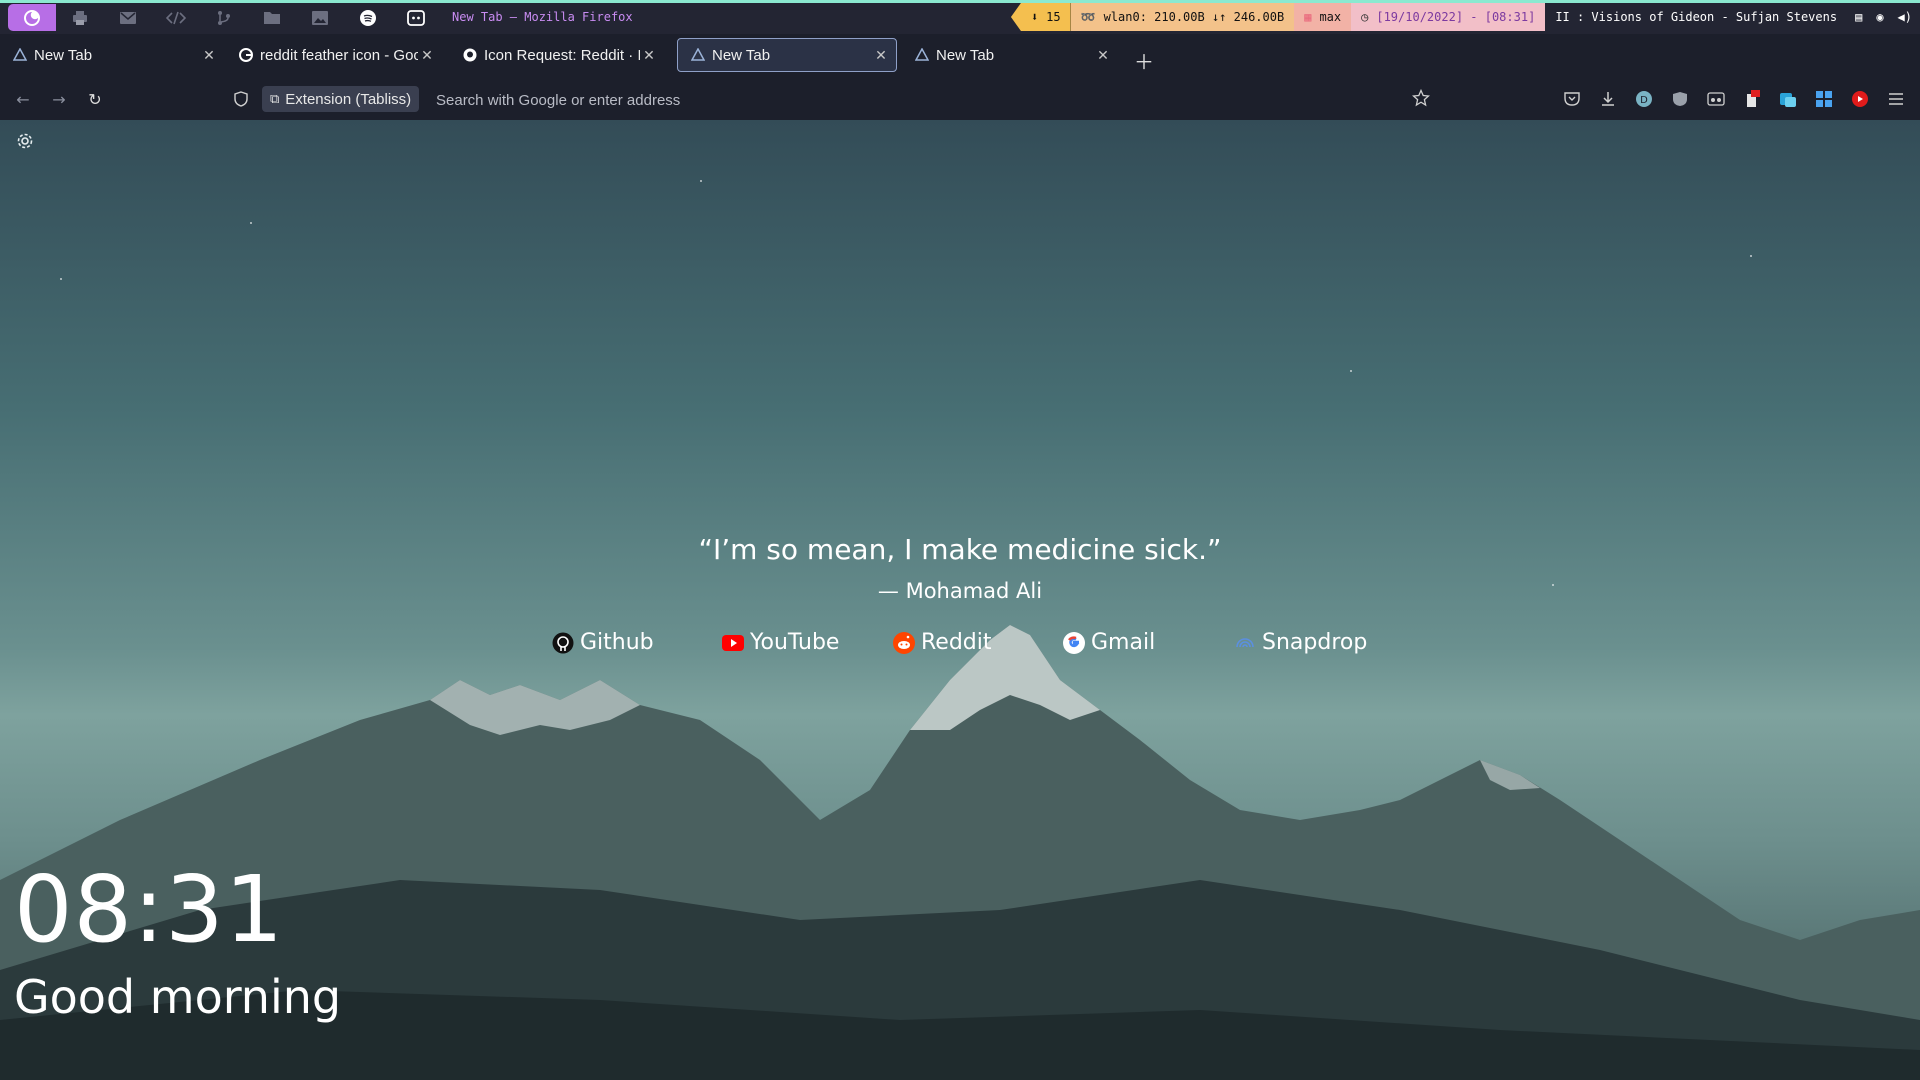  What do you see at coordinates (1896, 99) in the screenshot?
I see `hamburger-menu-icon` at bounding box center [1896, 99].